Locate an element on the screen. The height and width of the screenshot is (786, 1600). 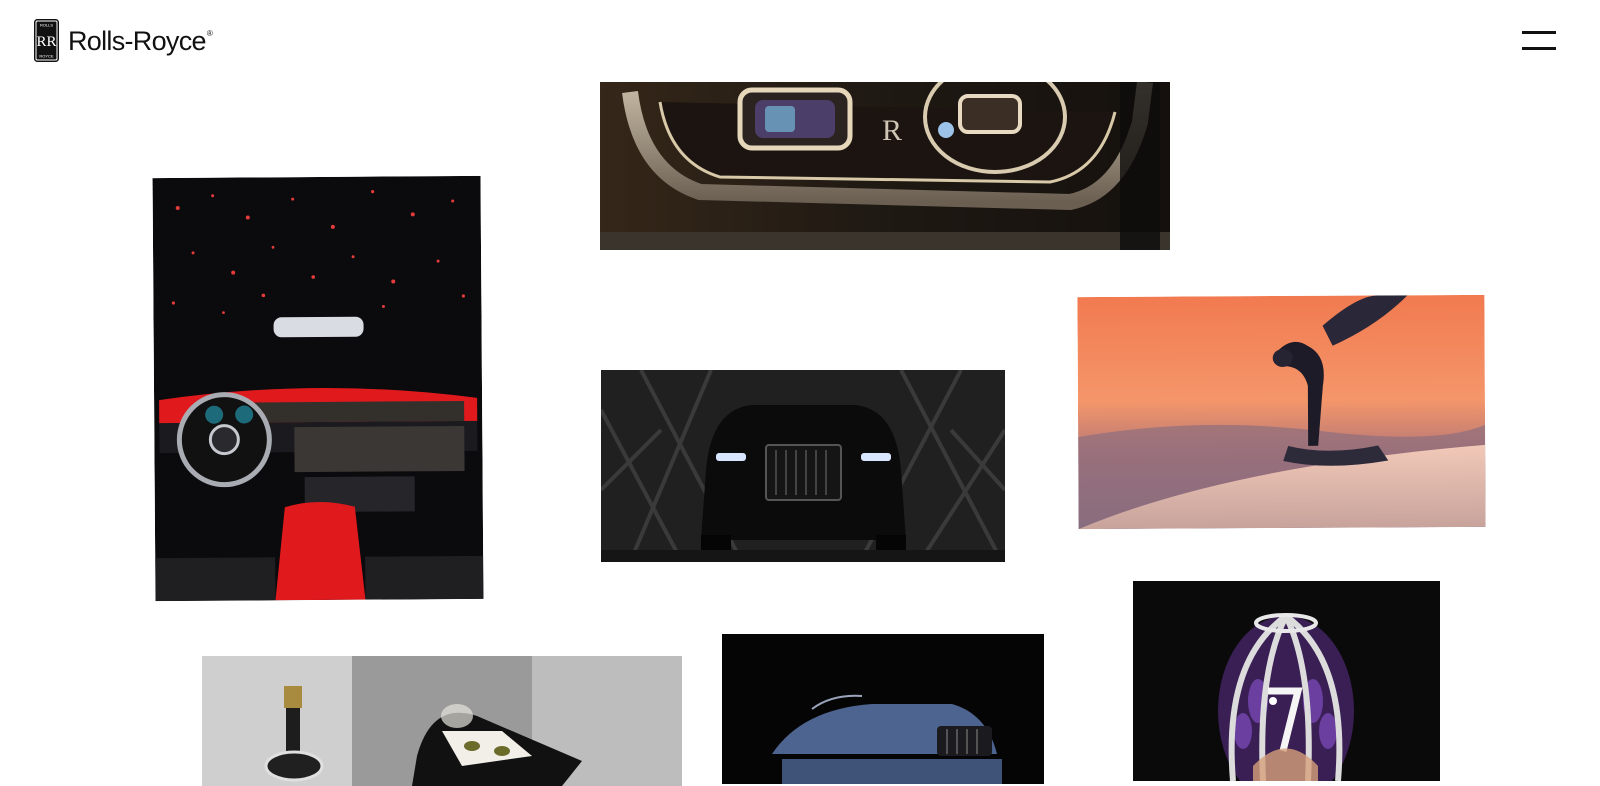
svg-text: R is located at coordinates (892, 130).